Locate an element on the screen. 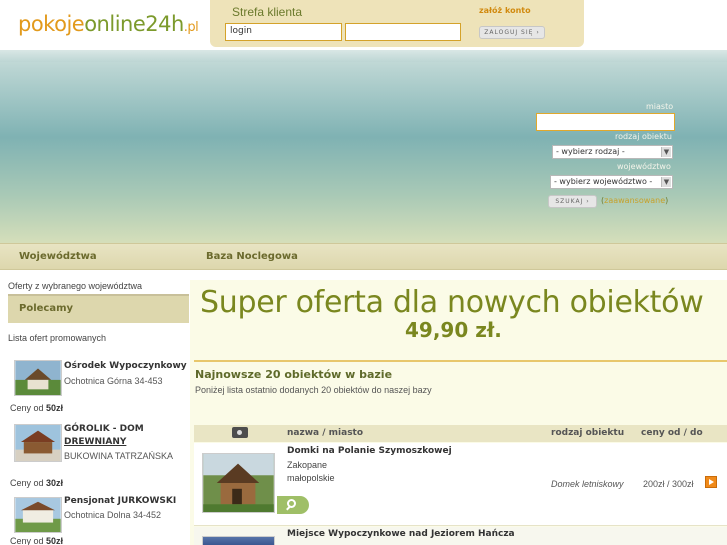  promoted-item-title: Ośrodek Wypoczynkowy is located at coordinates (126, 366).